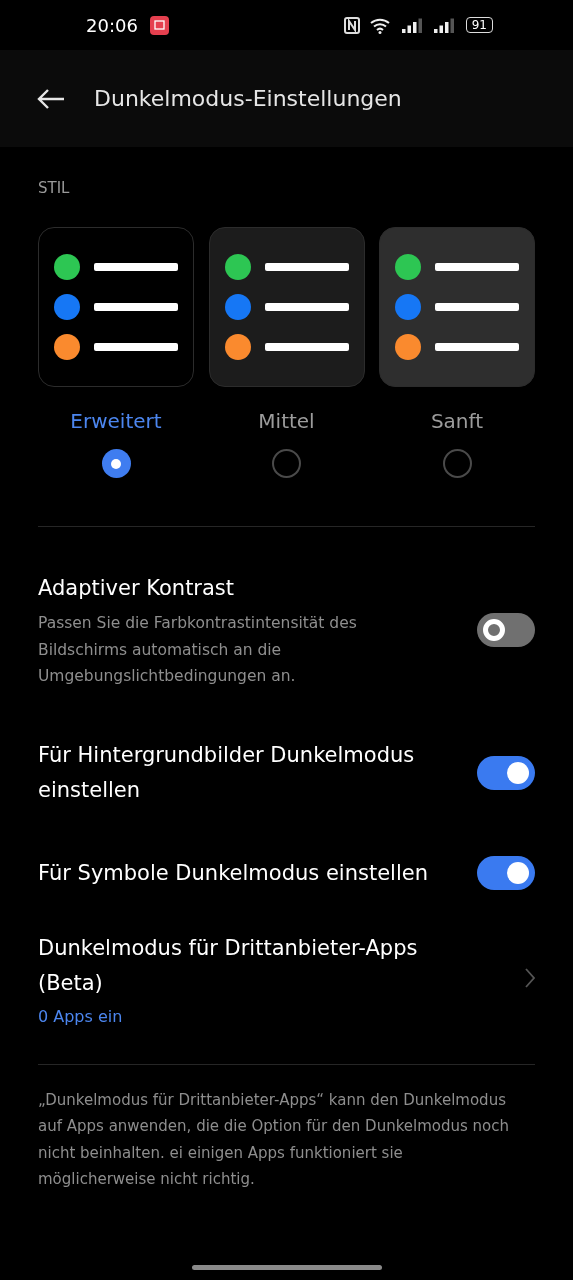  What do you see at coordinates (198, 650) in the screenshot?
I see `setting-description: Passen Sie die Farbkontrastintensität des Bildschirms automatisch an die Umgebungslichtbedingungen an.` at bounding box center [198, 650].